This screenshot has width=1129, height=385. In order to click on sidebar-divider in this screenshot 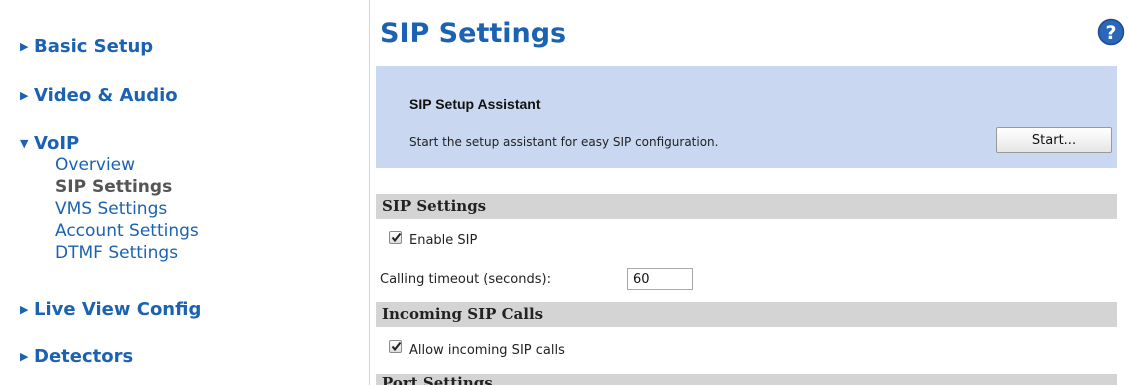, I will do `click(369, 192)`.